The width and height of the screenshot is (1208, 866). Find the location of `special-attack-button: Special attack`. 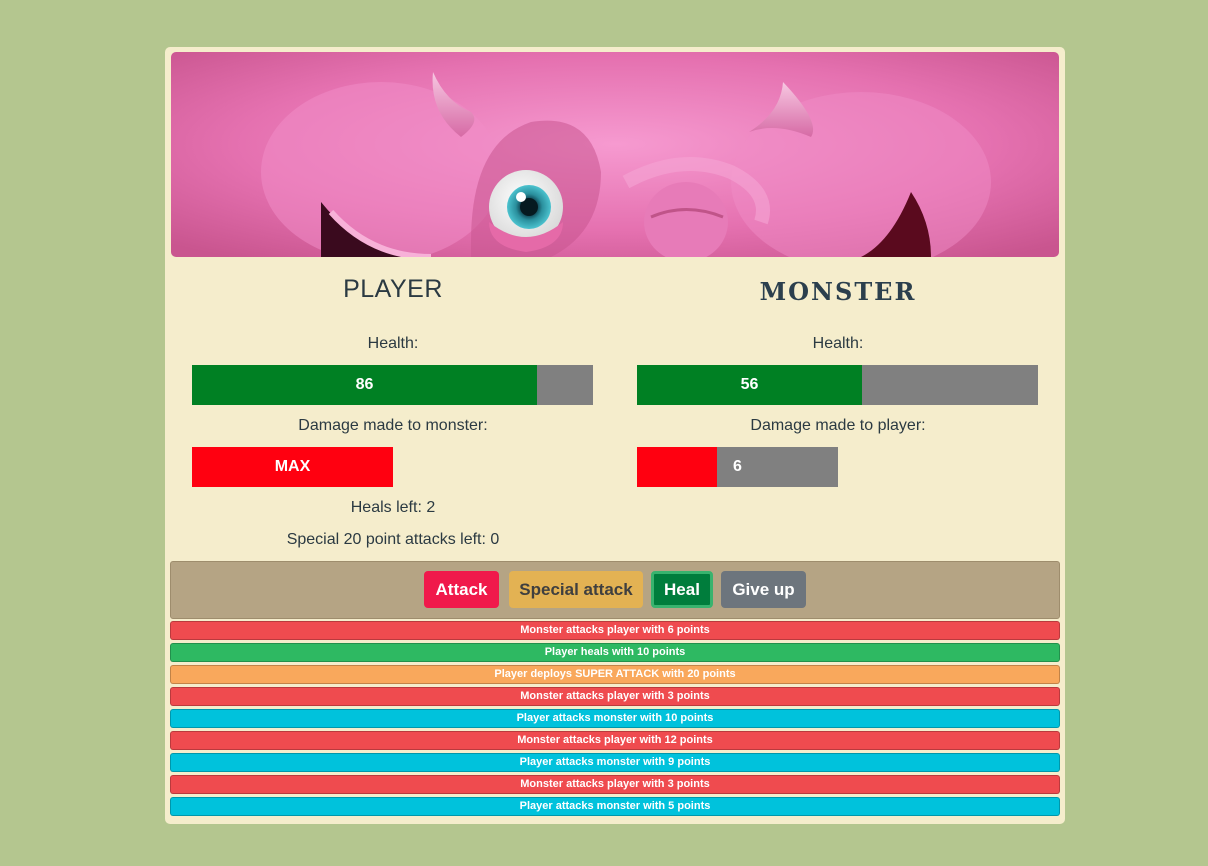

special-attack-button: Special attack is located at coordinates (576, 589).